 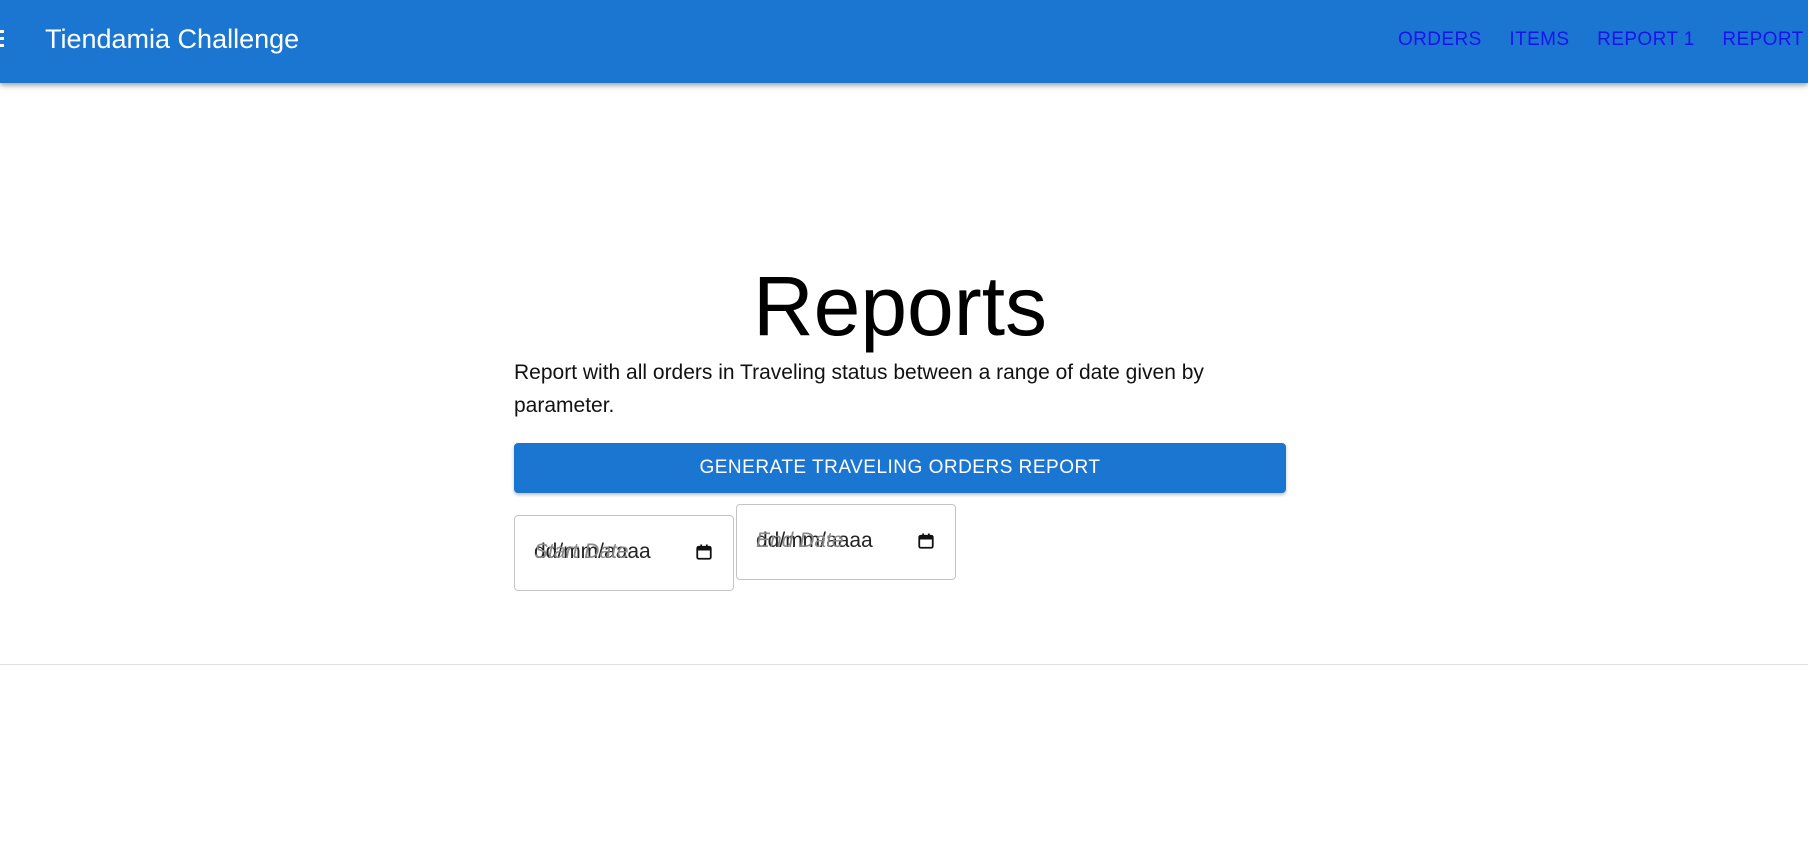 I want to click on end-date-label: End Date, so click(x=800, y=540).